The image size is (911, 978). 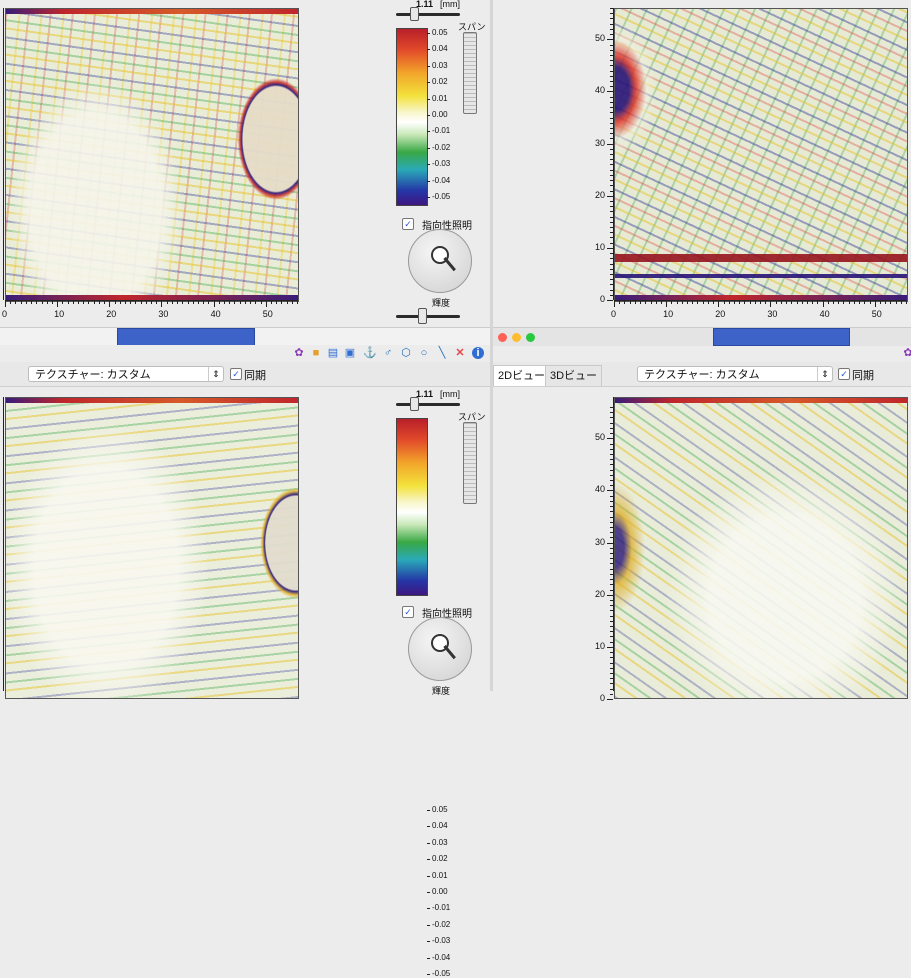 I want to click on x-tick-label: 10, so click(x=668, y=314).